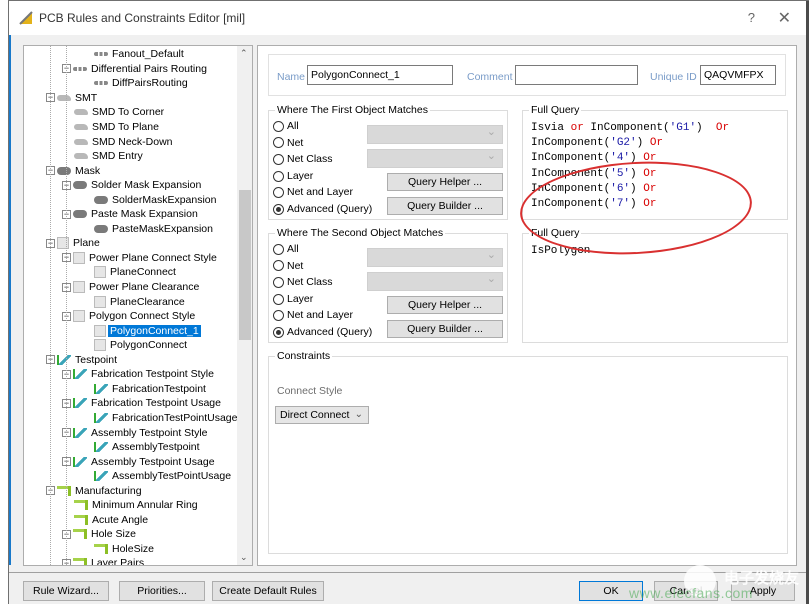 The width and height of the screenshot is (809, 604). I want to click on tree-item: − SMT, so click(72, 98).